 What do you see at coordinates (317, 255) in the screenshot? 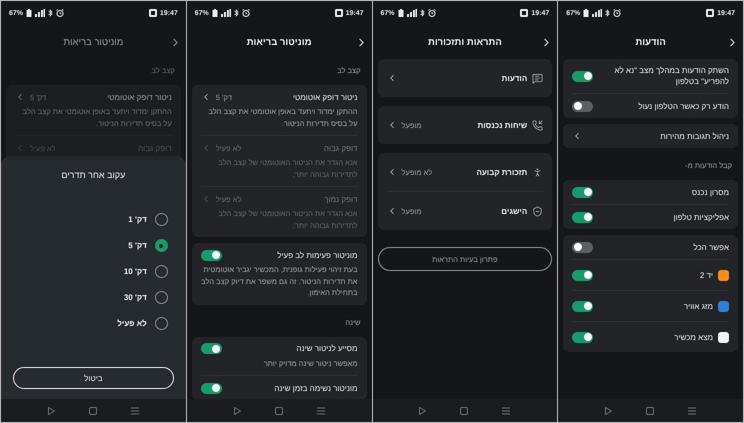
I see `setting-title: מוניטור פעימות לב פעיל` at bounding box center [317, 255].